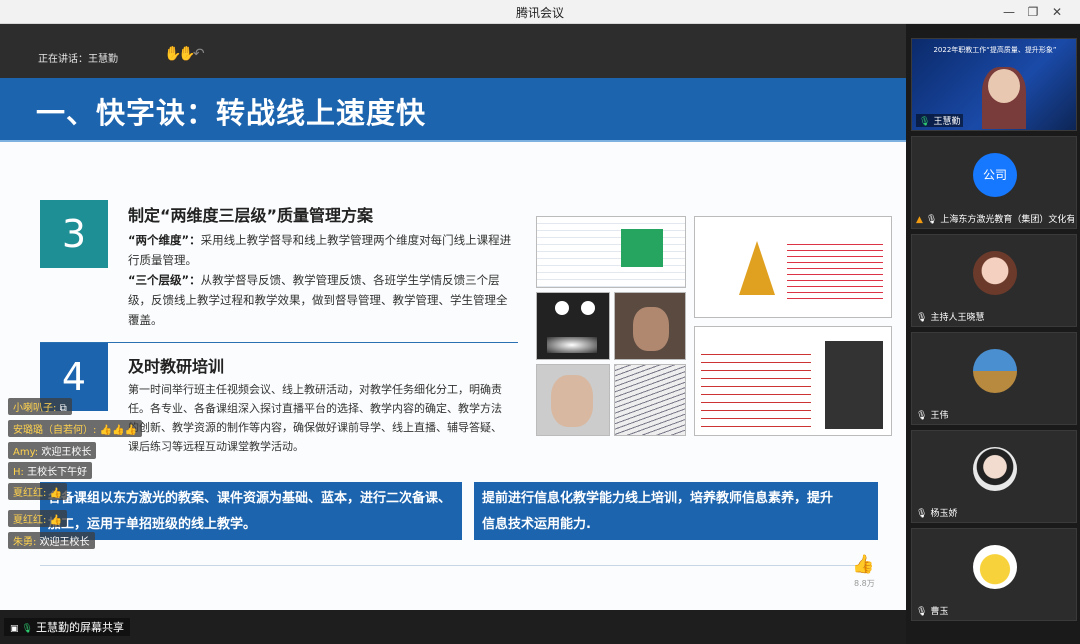 The width and height of the screenshot is (1080, 644). What do you see at coordinates (67, 627) in the screenshot?
I see `screen-share-label: ▣ 🎙 王慧勤的屏幕共享` at bounding box center [67, 627].